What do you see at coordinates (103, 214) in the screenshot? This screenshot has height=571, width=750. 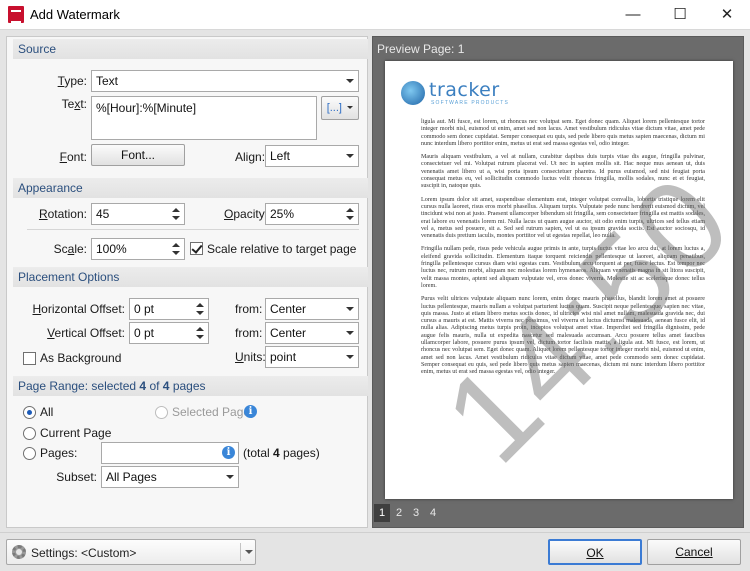 I see `rotation-value: 45` at bounding box center [103, 214].